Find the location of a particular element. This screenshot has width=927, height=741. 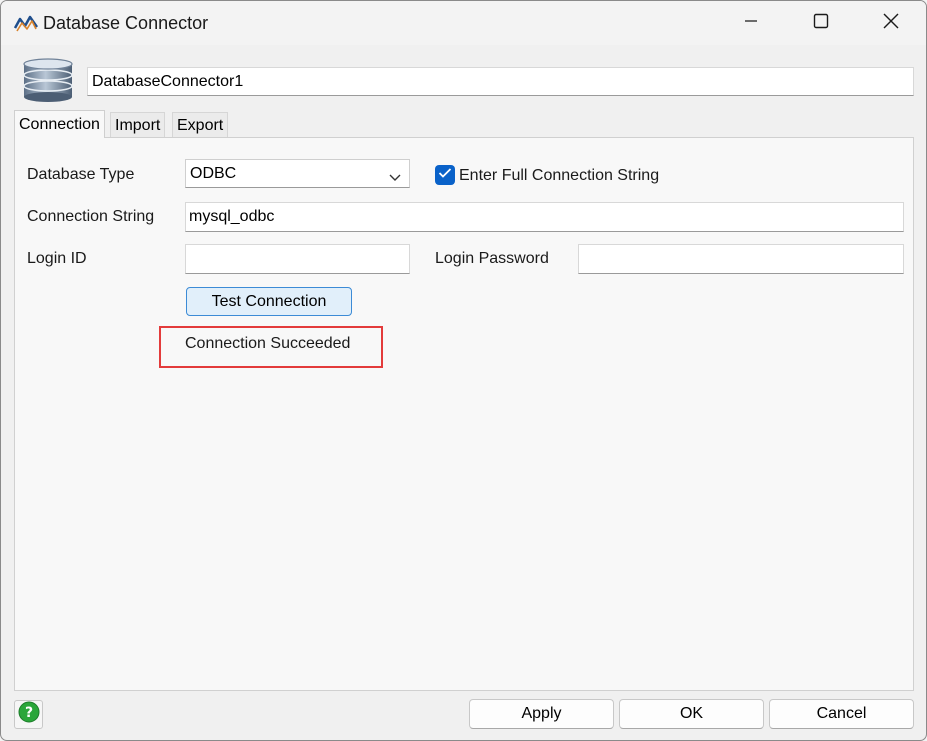

connection-string-input is located at coordinates (544, 217).